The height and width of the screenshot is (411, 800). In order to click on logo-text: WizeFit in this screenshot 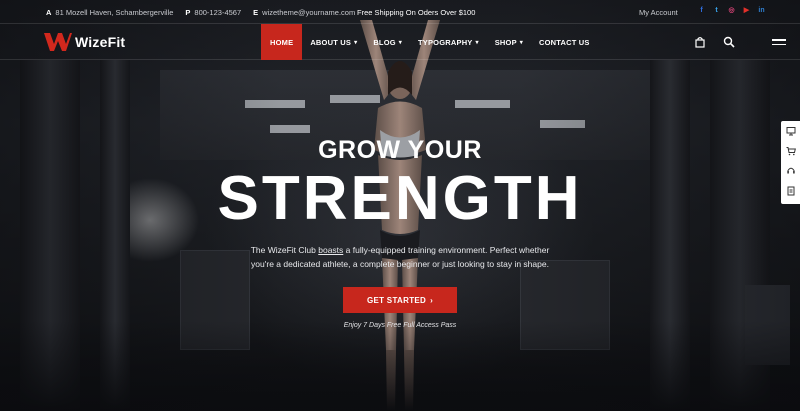, I will do `click(100, 42)`.